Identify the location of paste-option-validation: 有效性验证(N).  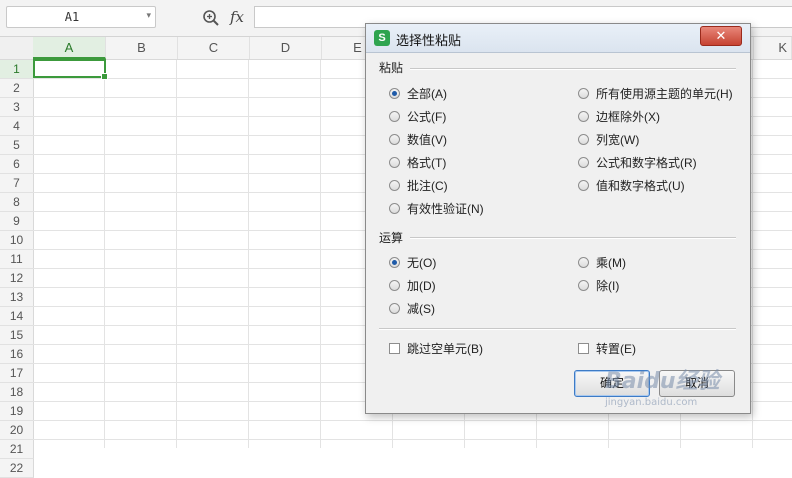
(436, 208).